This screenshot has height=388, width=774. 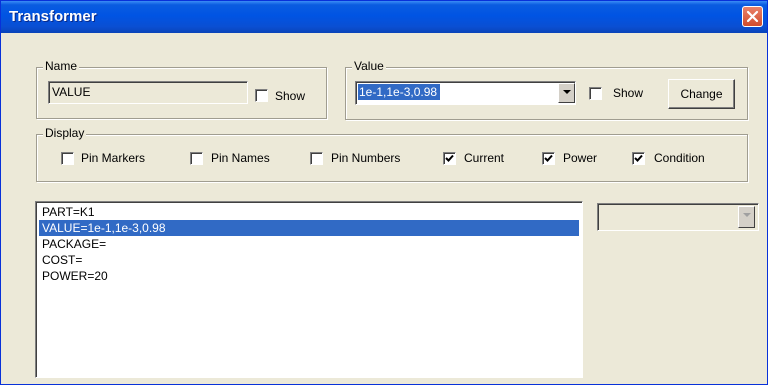 I want to click on close-button, so click(x=752, y=16).